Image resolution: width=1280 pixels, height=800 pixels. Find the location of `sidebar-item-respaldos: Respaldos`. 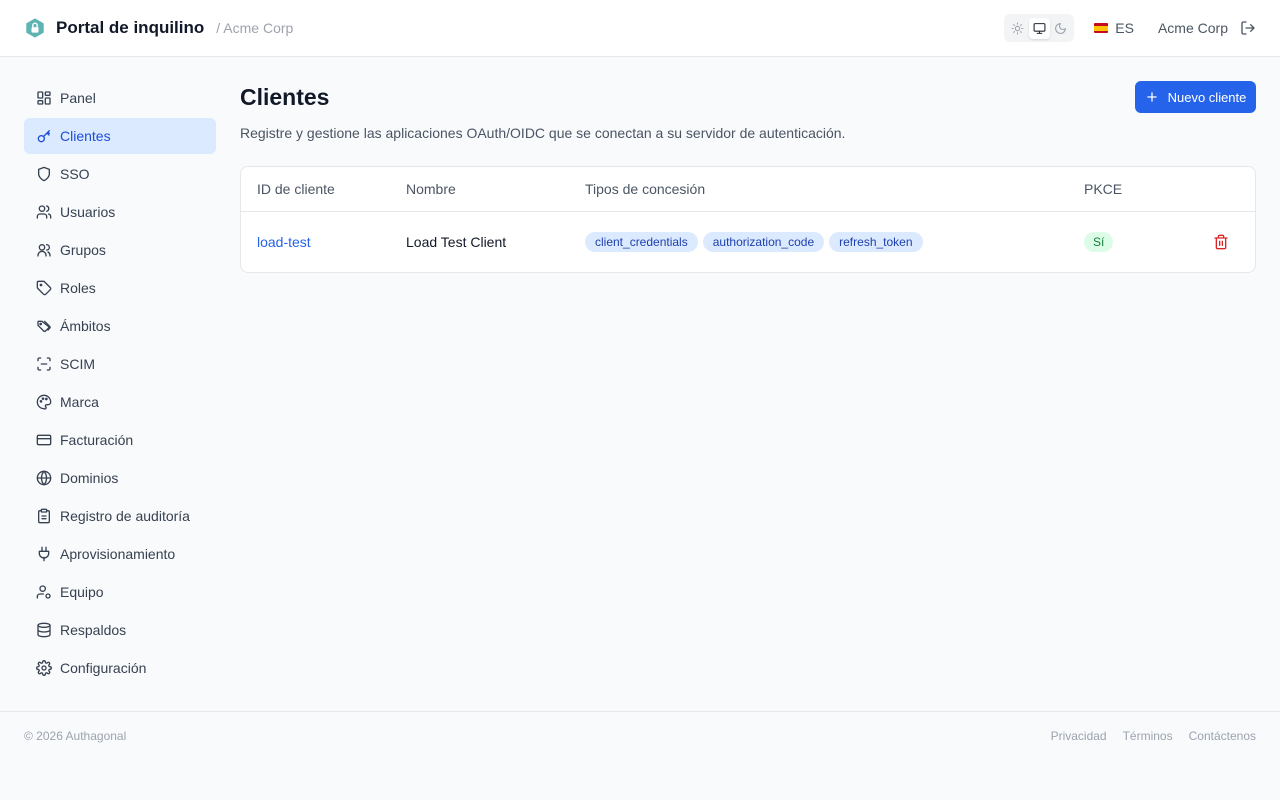

sidebar-item-respaldos: Respaldos is located at coordinates (120, 630).